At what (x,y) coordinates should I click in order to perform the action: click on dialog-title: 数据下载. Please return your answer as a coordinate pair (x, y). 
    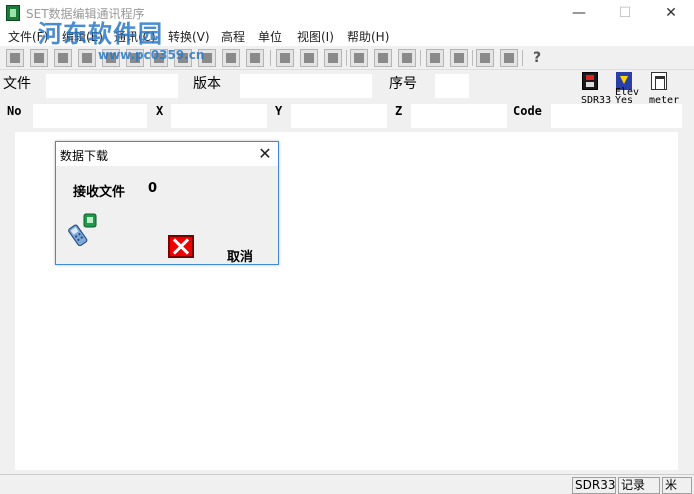
    Looking at the image, I should click on (84, 156).